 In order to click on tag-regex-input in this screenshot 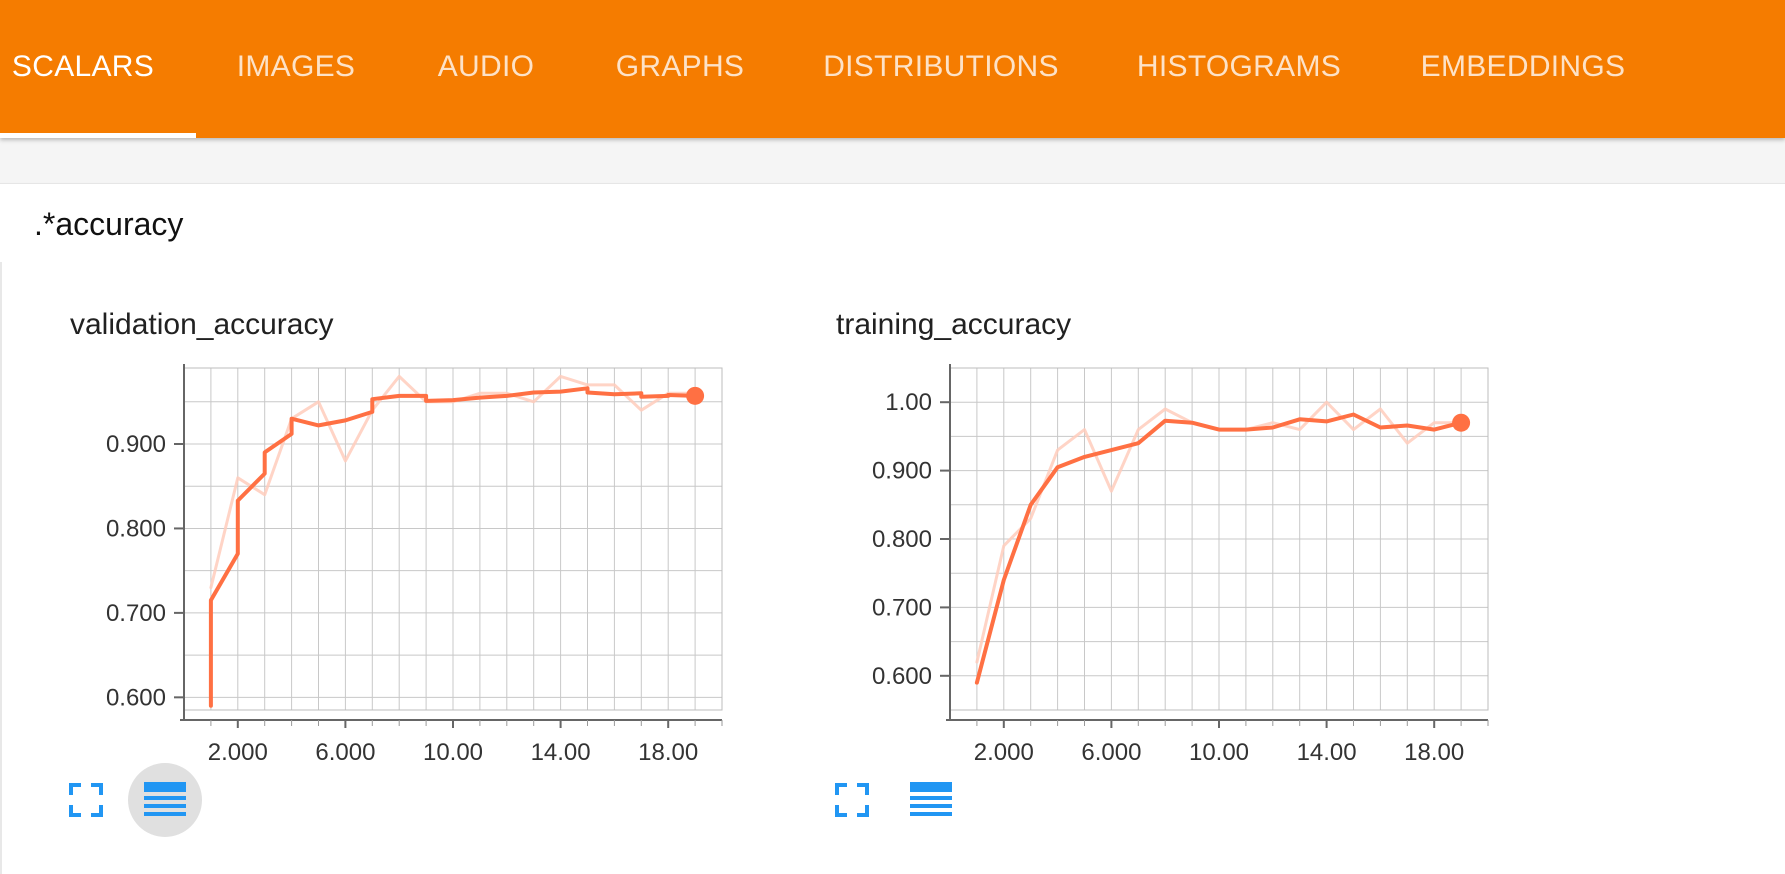, I will do `click(484, 224)`.